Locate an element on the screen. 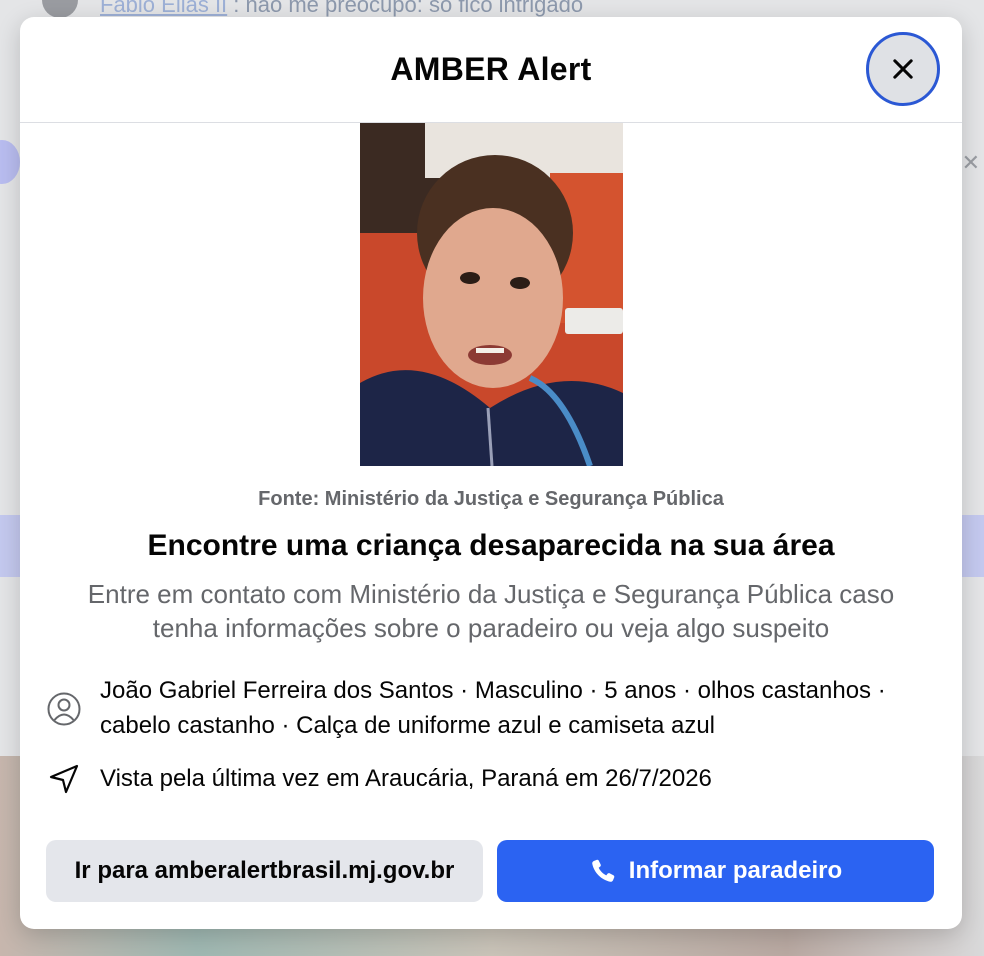  location-arrow-icon is located at coordinates (64, 779).